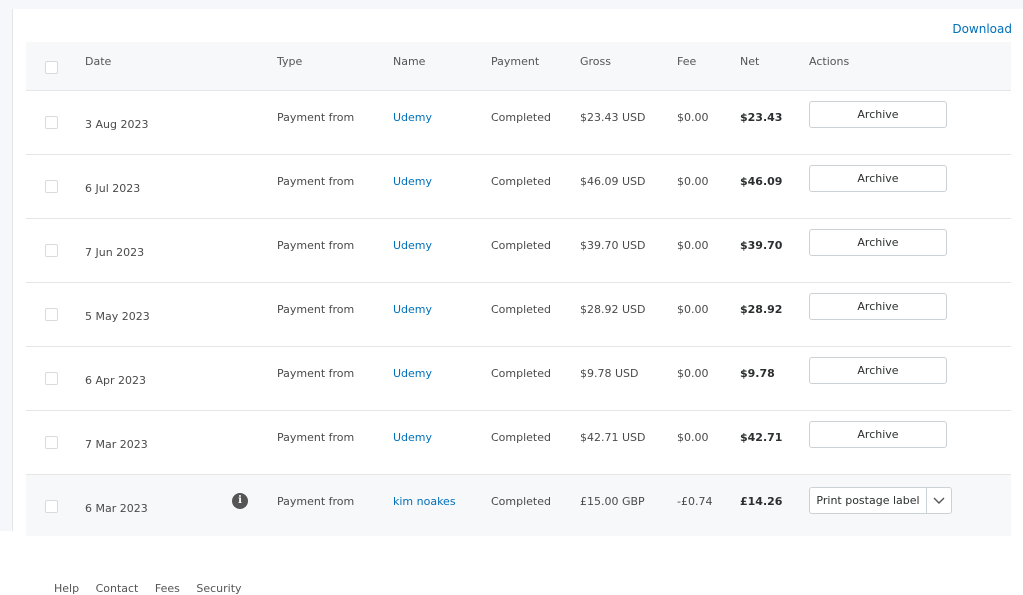 The width and height of the screenshot is (1023, 595). What do you see at coordinates (116, 508) in the screenshot?
I see `row-date: 6 Mar 2023` at bounding box center [116, 508].